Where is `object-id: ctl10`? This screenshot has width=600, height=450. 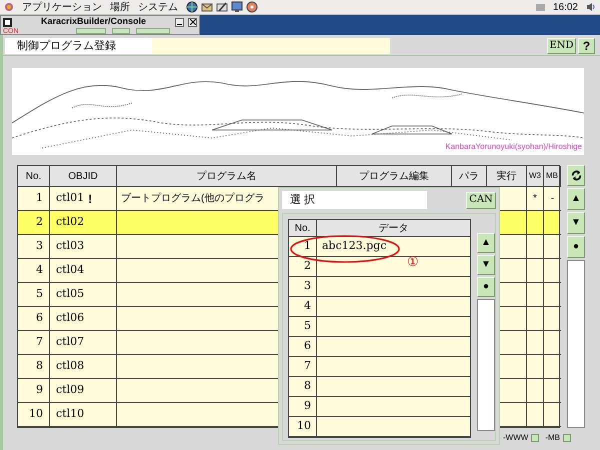
object-id: ctl10 is located at coordinates (70, 414).